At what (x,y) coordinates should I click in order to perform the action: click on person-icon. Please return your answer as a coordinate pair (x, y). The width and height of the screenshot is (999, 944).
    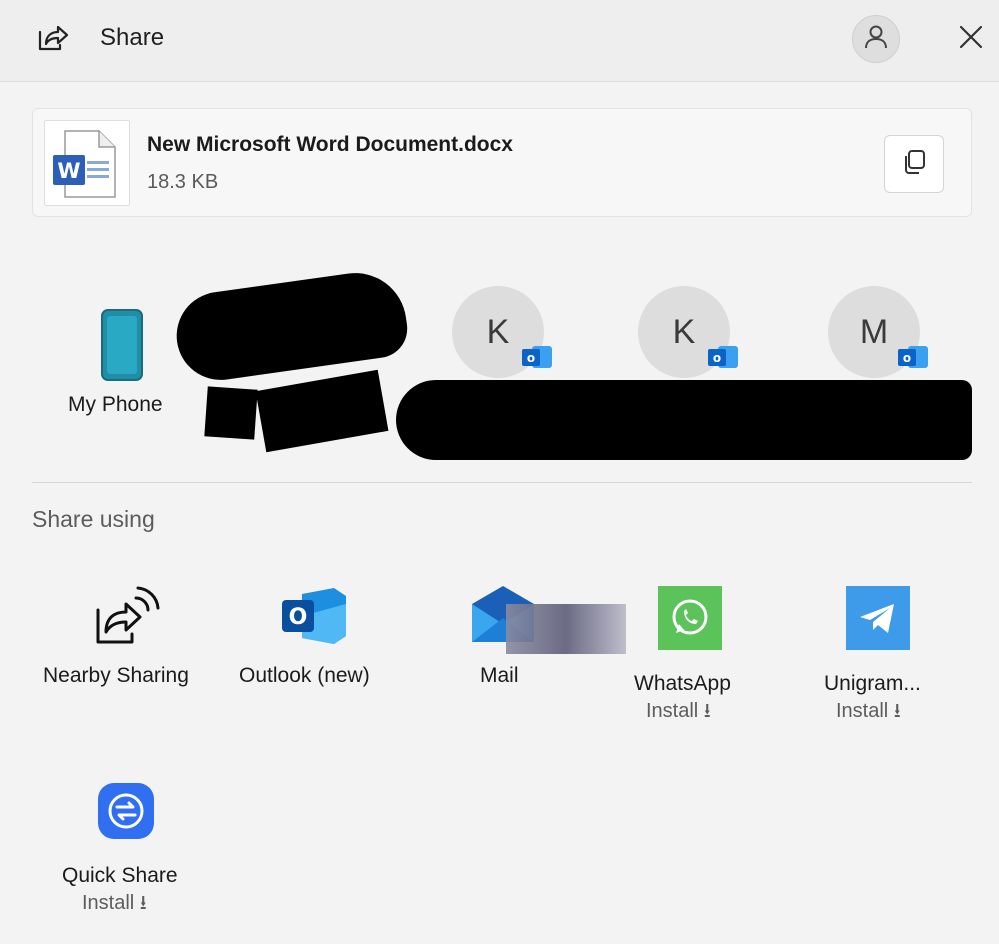
    Looking at the image, I should click on (876, 39).